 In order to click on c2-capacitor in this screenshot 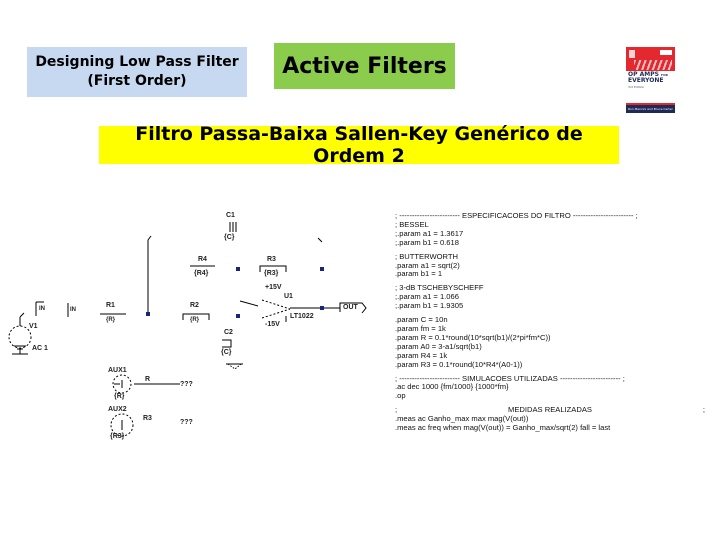, I will do `click(227, 343)`.